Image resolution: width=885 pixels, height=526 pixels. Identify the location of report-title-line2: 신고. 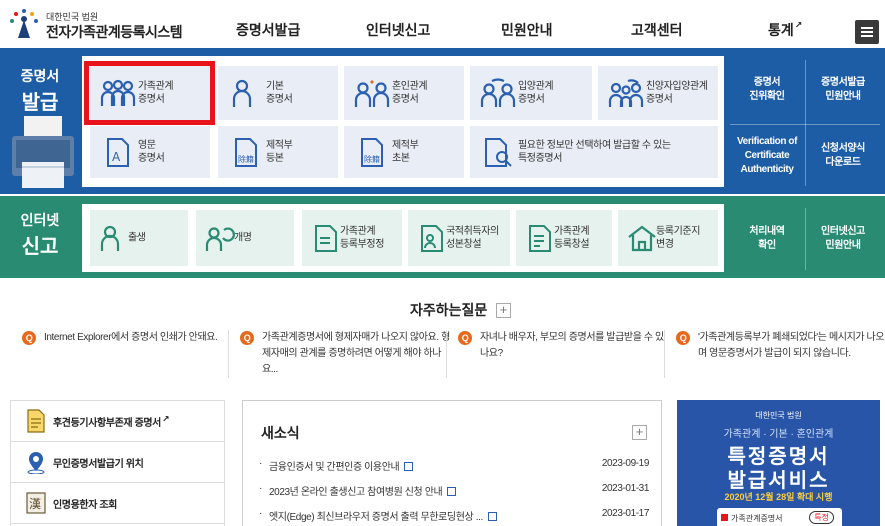
(40, 247).